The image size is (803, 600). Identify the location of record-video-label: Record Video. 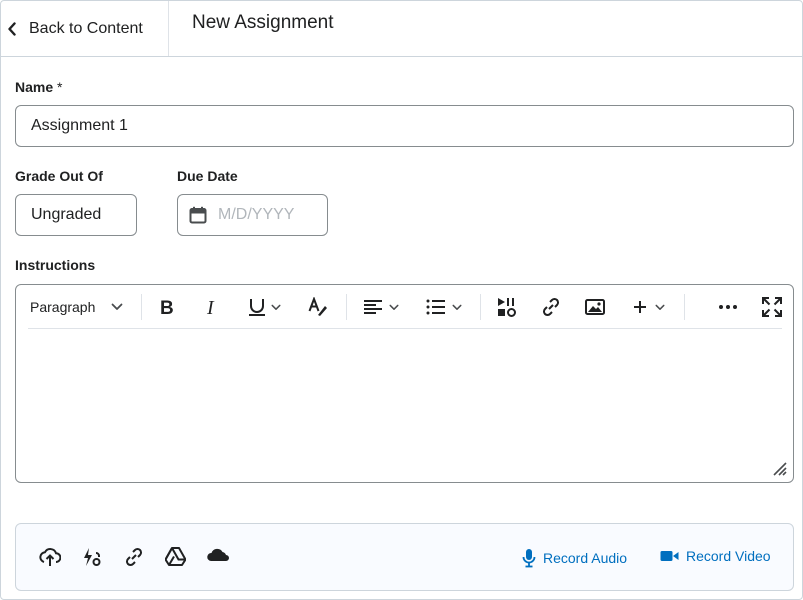
(728, 556).